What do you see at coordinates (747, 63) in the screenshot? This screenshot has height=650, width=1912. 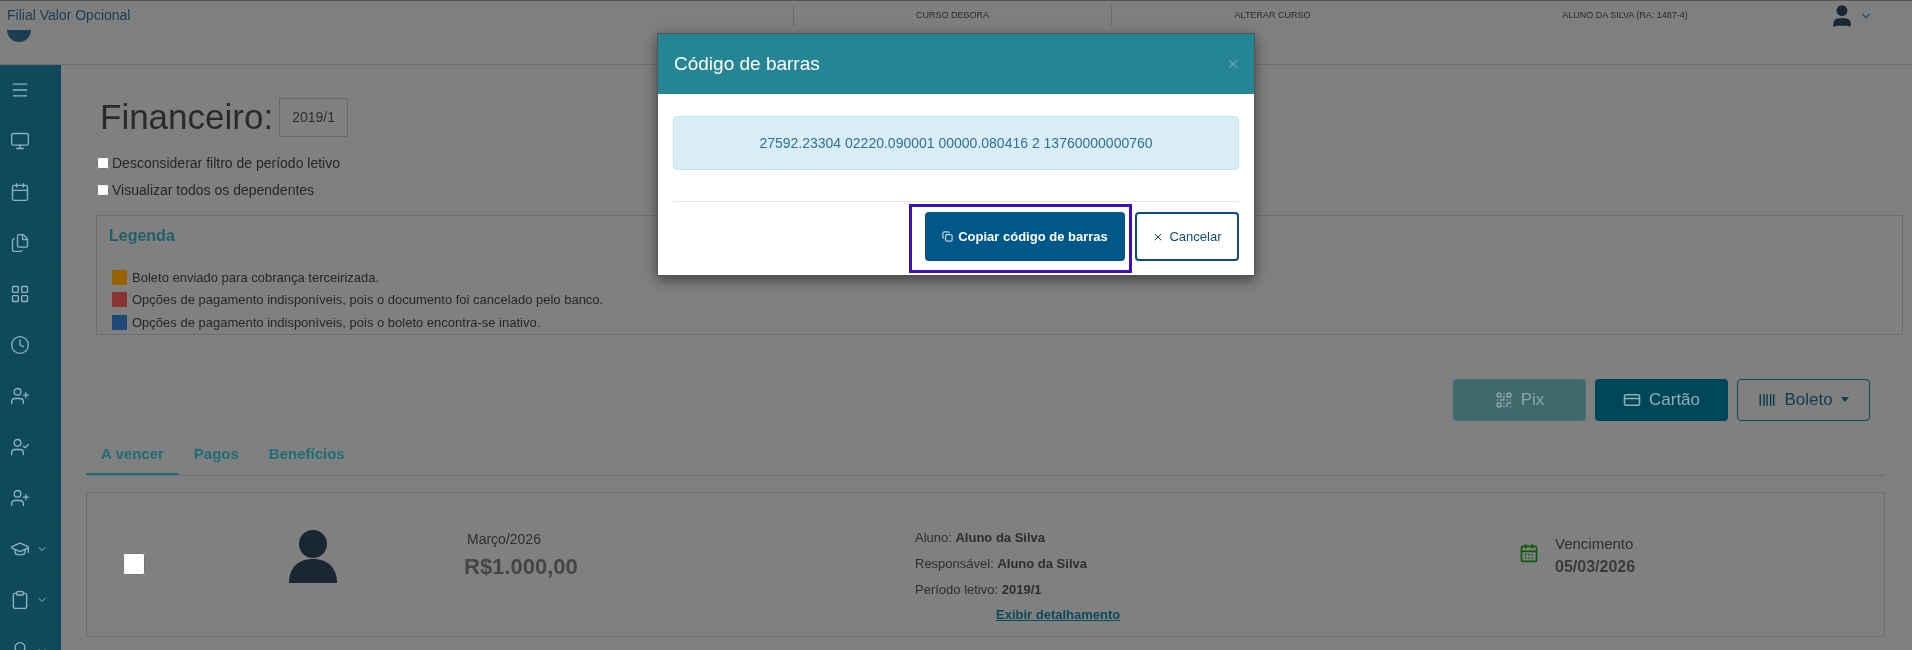 I see `dialog-title: Código de barras` at bounding box center [747, 63].